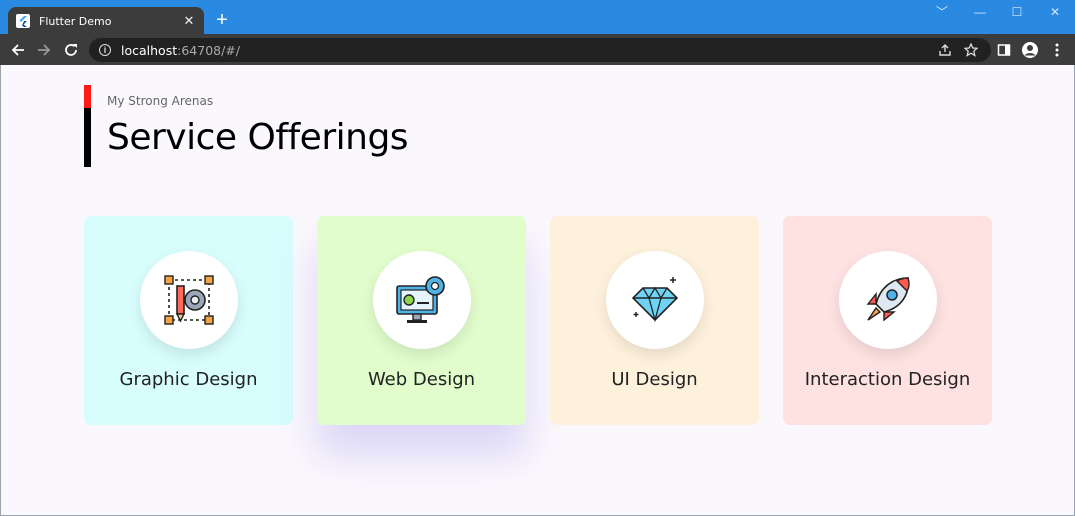 The width and height of the screenshot is (1075, 516). I want to click on service-card-graphic-design: Graphic Design, so click(188, 320).